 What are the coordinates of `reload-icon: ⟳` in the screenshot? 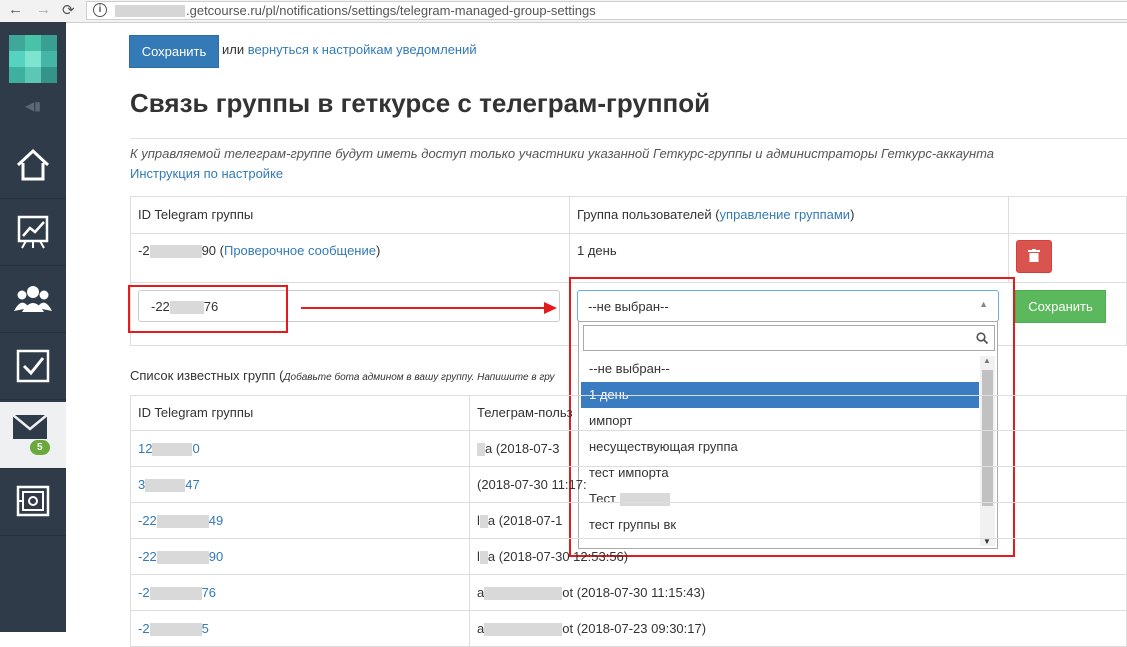 It's located at (68, 10).